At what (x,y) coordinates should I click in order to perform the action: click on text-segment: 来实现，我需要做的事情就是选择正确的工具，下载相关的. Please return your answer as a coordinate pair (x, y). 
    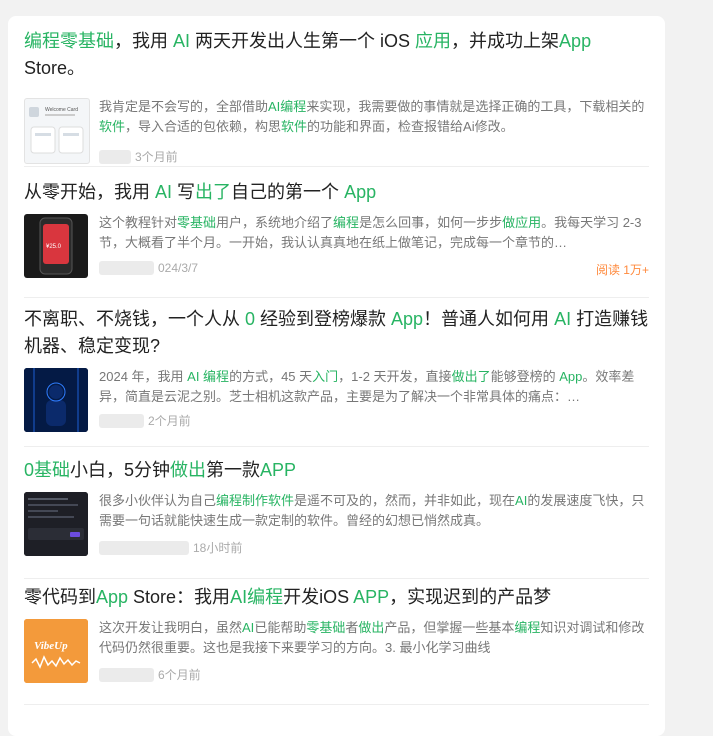
    Looking at the image, I should click on (475, 106).